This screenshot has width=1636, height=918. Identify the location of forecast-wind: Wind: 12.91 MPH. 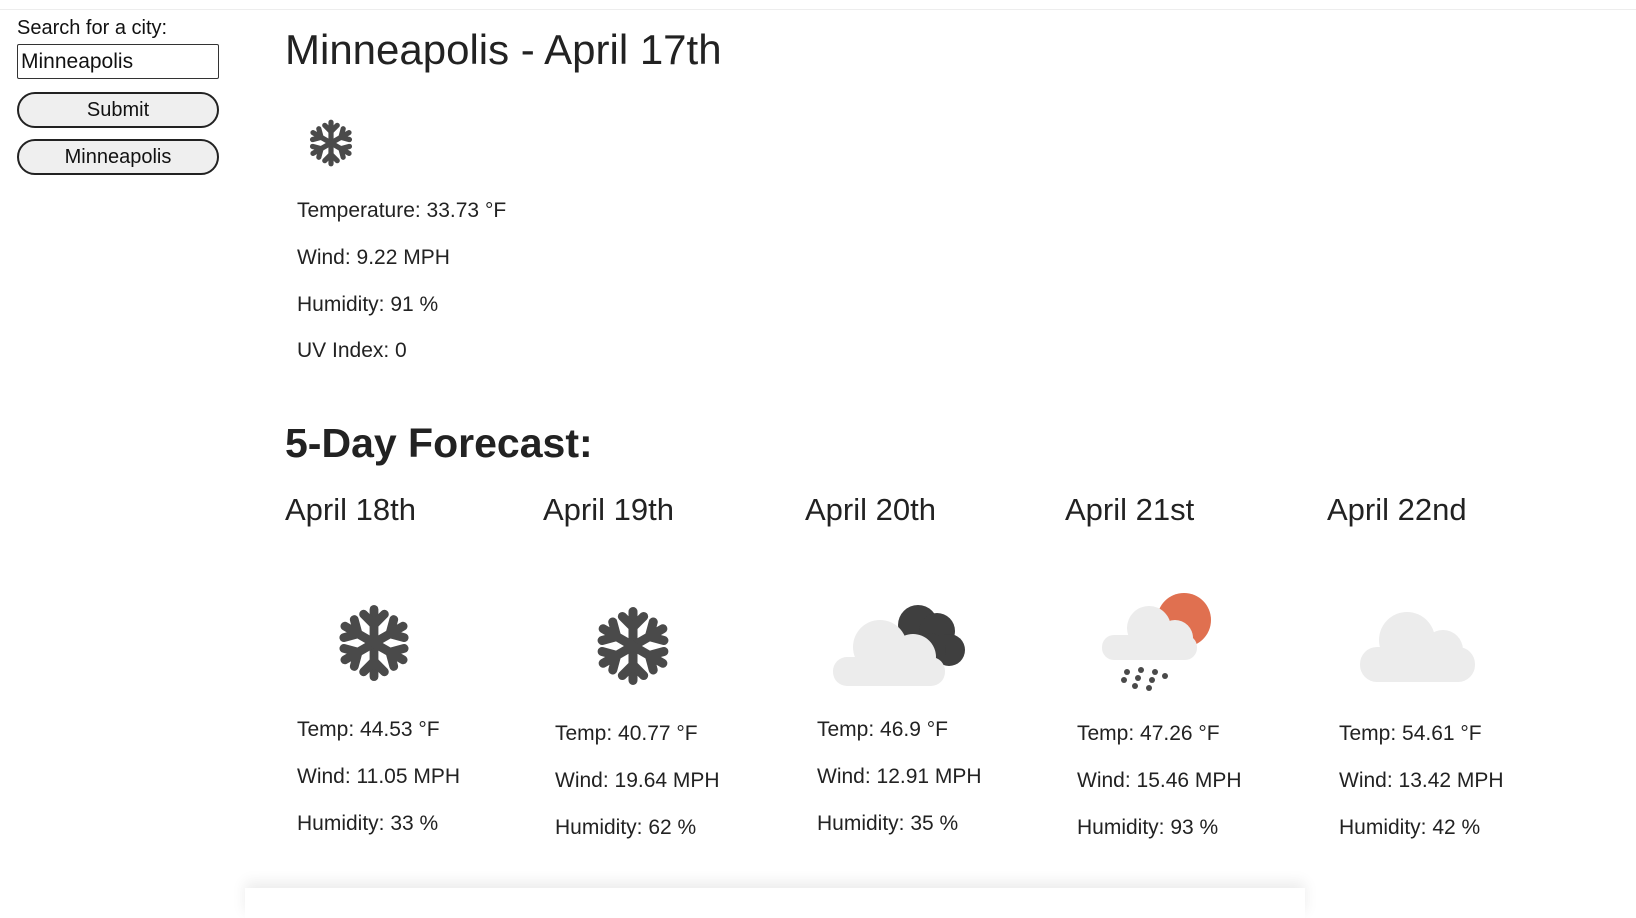
(899, 776).